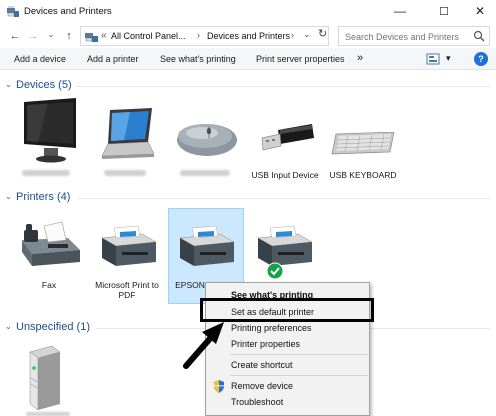 The width and height of the screenshot is (496, 416). I want to click on group-header-devices: ⌄ Devices (5), so click(248, 86).